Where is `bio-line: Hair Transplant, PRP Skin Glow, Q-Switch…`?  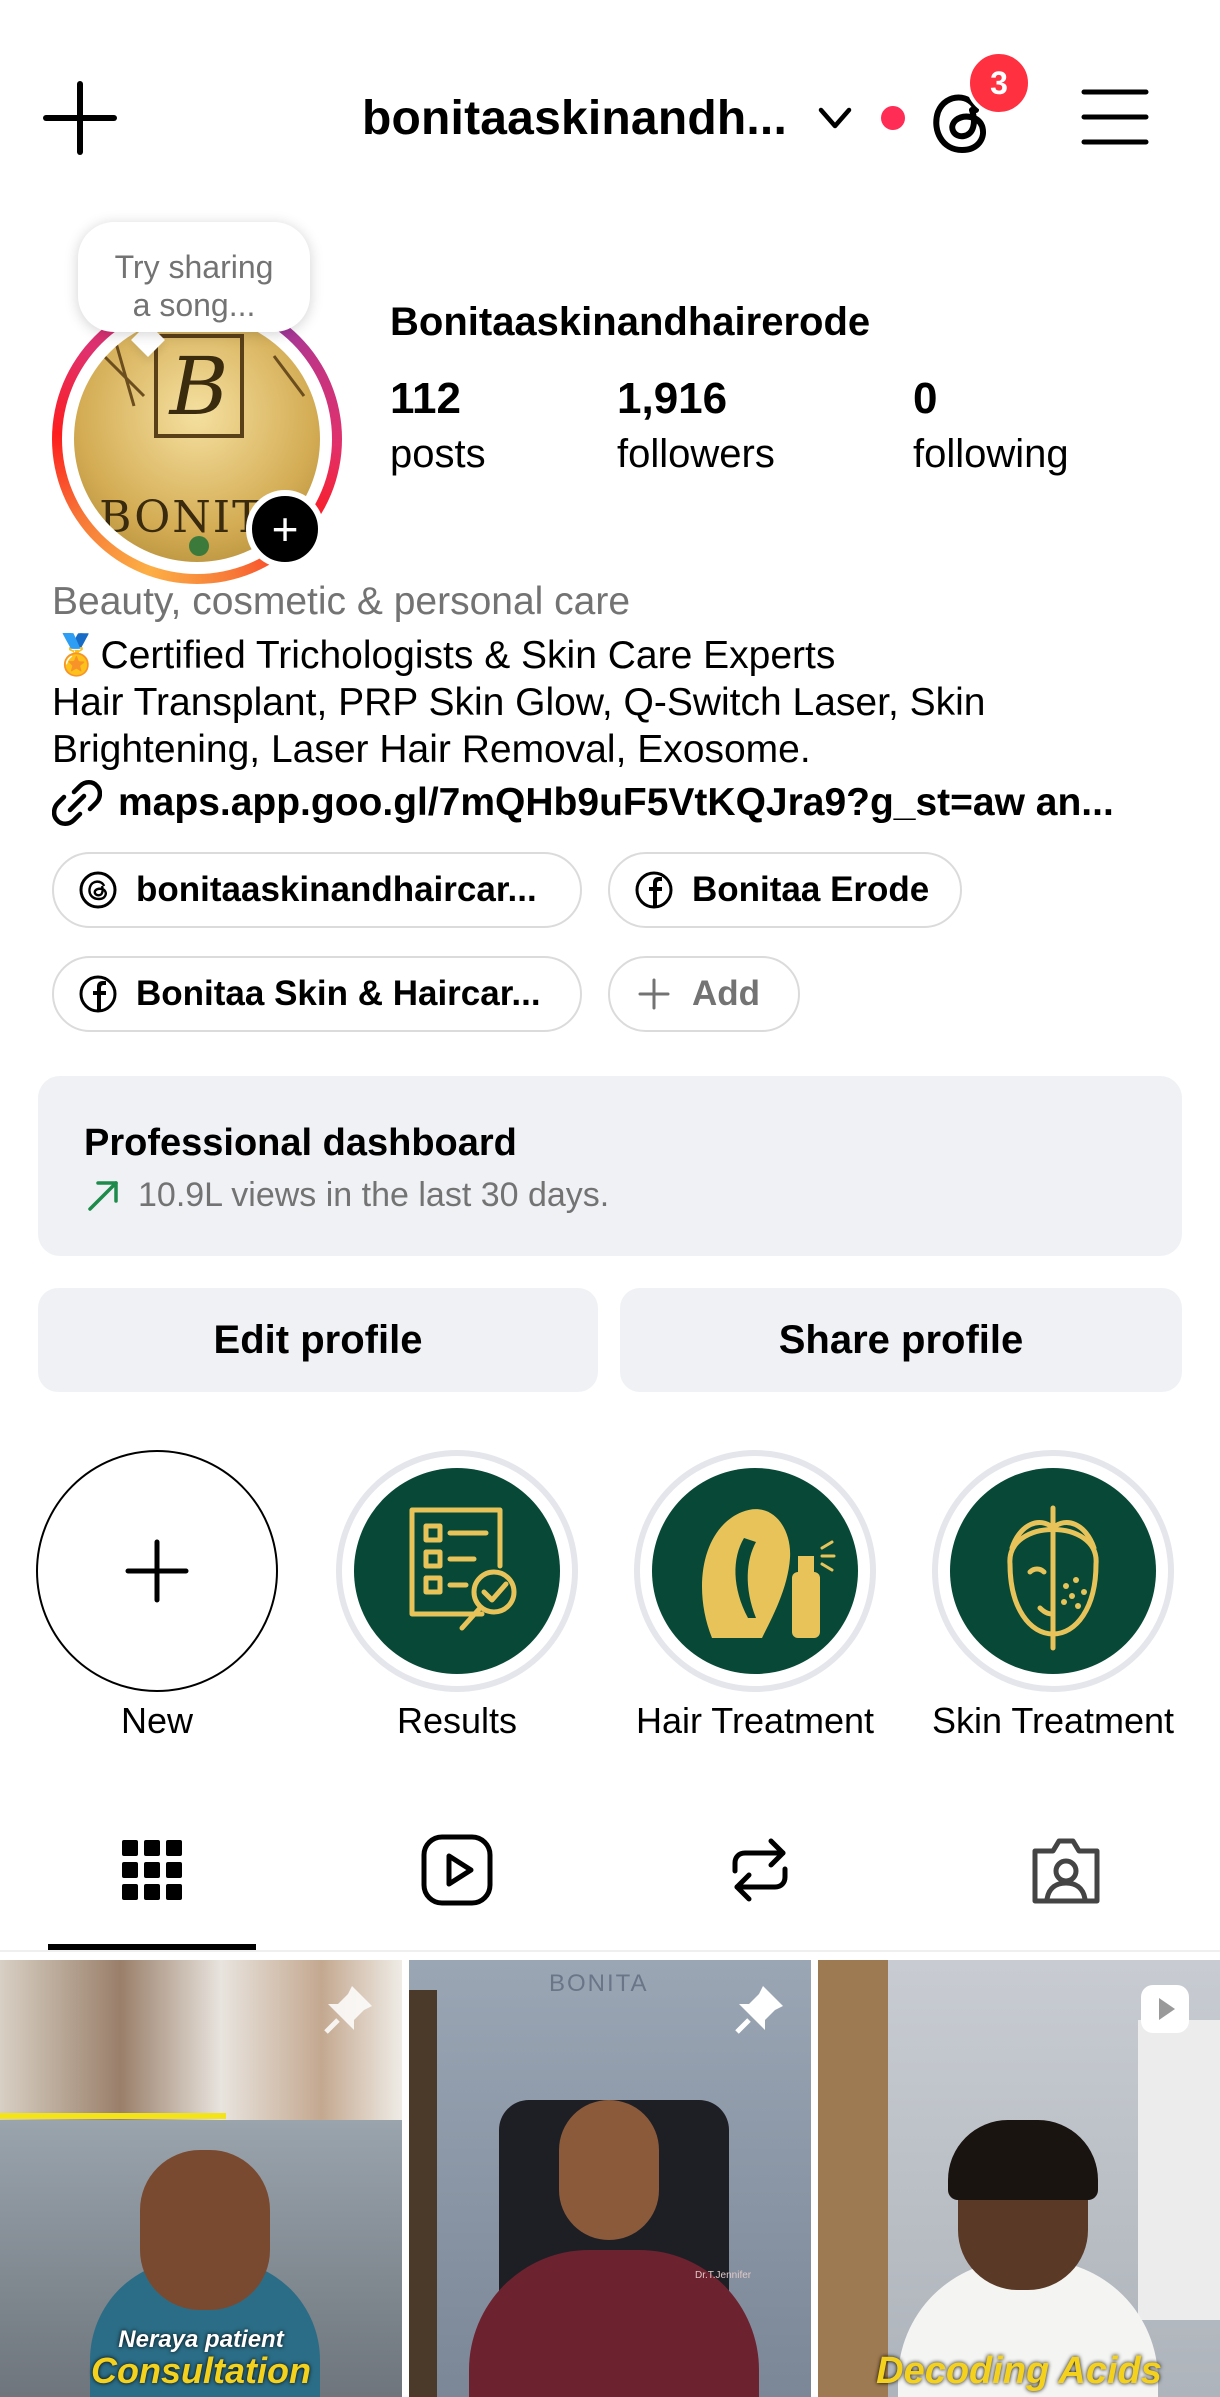 bio-line: Hair Transplant, PRP Skin Glow, Q-Switch… is located at coordinates (519, 702).